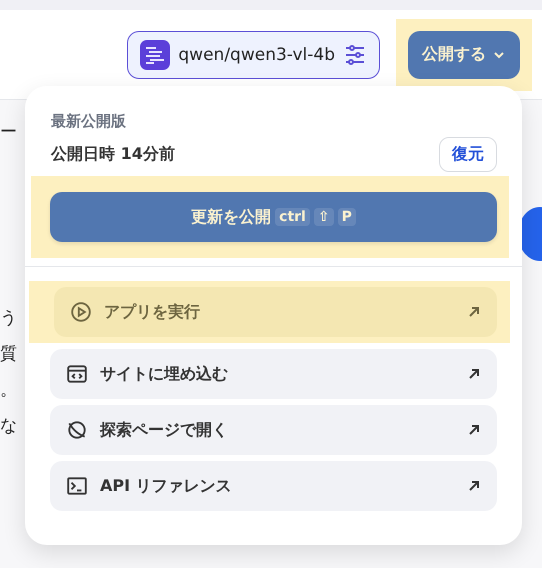  What do you see at coordinates (8, 132) in the screenshot?
I see `background-text: ー` at bounding box center [8, 132].